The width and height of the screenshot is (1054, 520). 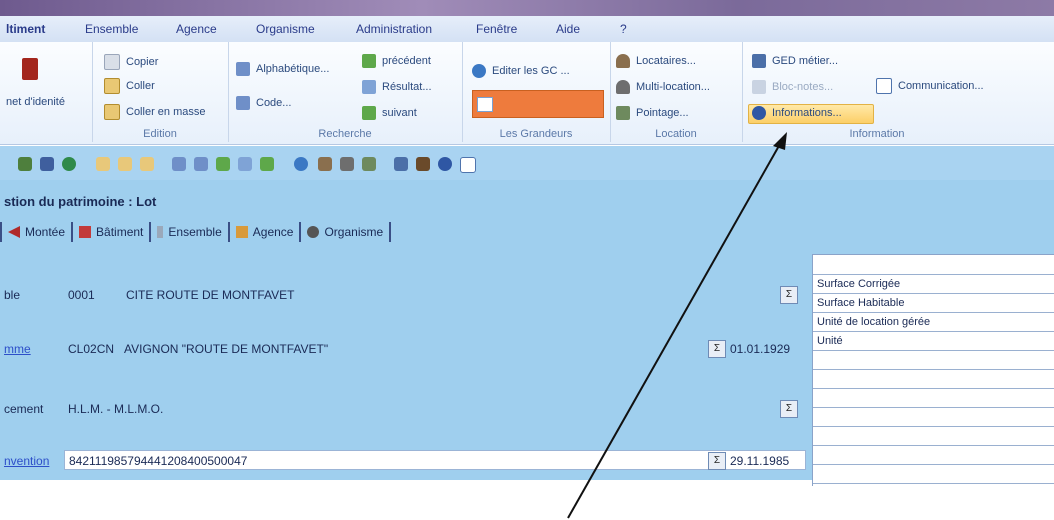 I want to click on tab-agence: Agence, so click(x=263, y=232).